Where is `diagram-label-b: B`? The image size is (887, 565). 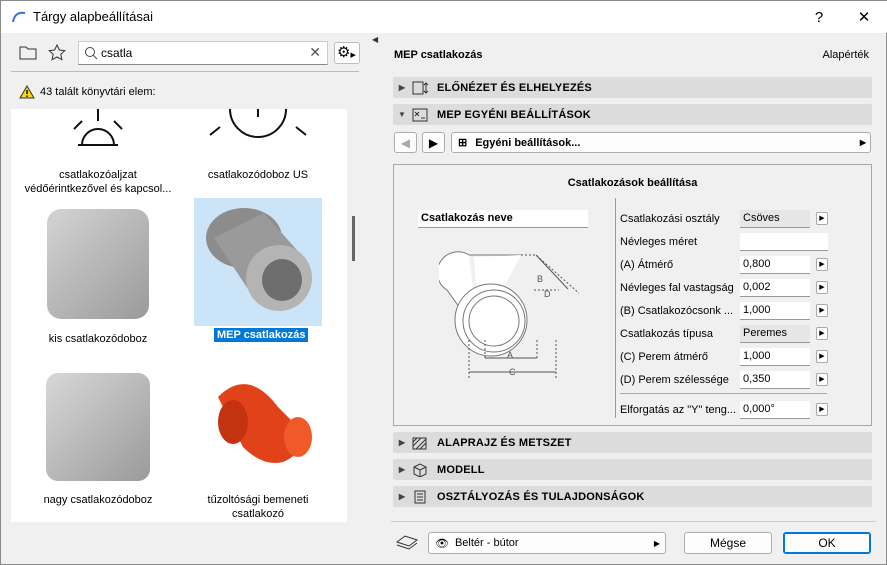
diagram-label-b: B is located at coordinates (540, 279).